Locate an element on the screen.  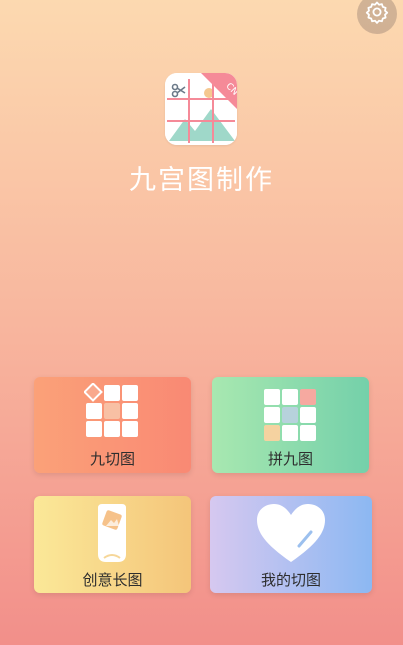
settings-button is located at coordinates (377, 17).